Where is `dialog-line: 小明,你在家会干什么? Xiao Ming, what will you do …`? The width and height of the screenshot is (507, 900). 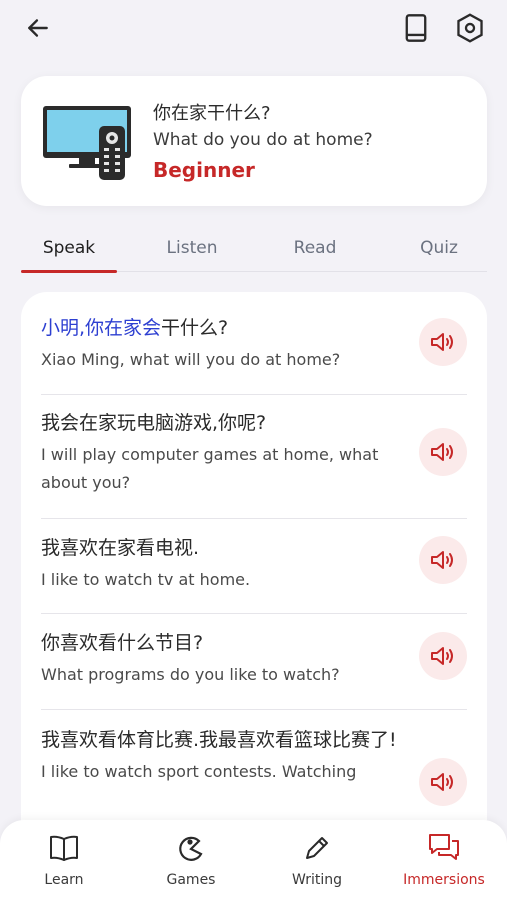
dialog-line: 小明,你在家会干什么? Xiao Ming, what will you do … is located at coordinates (254, 343).